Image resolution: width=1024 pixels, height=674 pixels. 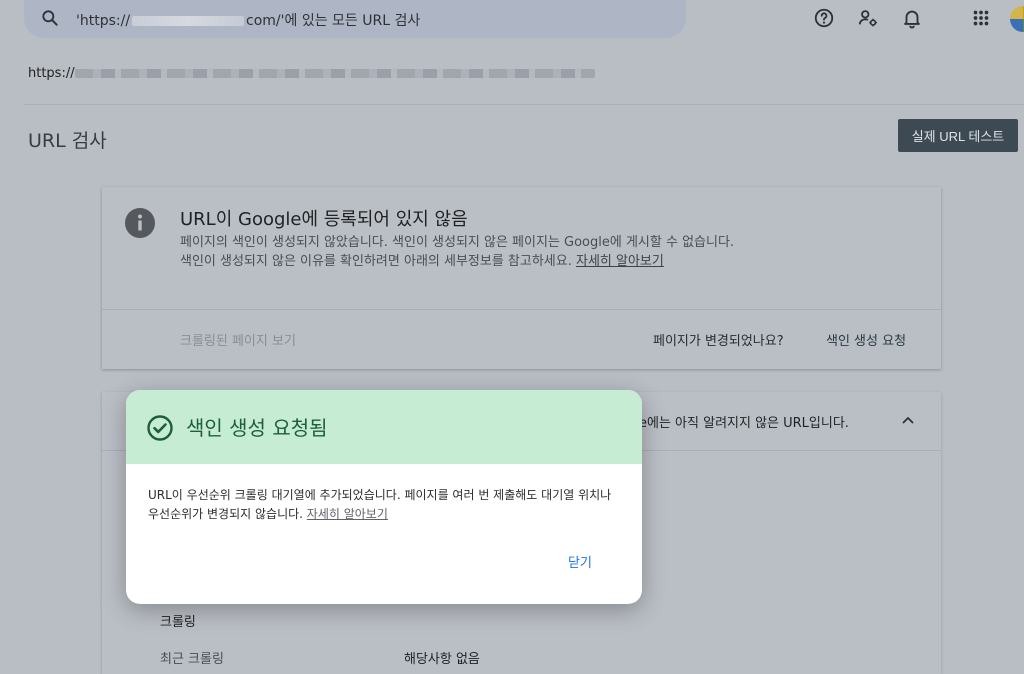 I want to click on recent-crawl-value: 해당사항 없음, so click(x=442, y=659).